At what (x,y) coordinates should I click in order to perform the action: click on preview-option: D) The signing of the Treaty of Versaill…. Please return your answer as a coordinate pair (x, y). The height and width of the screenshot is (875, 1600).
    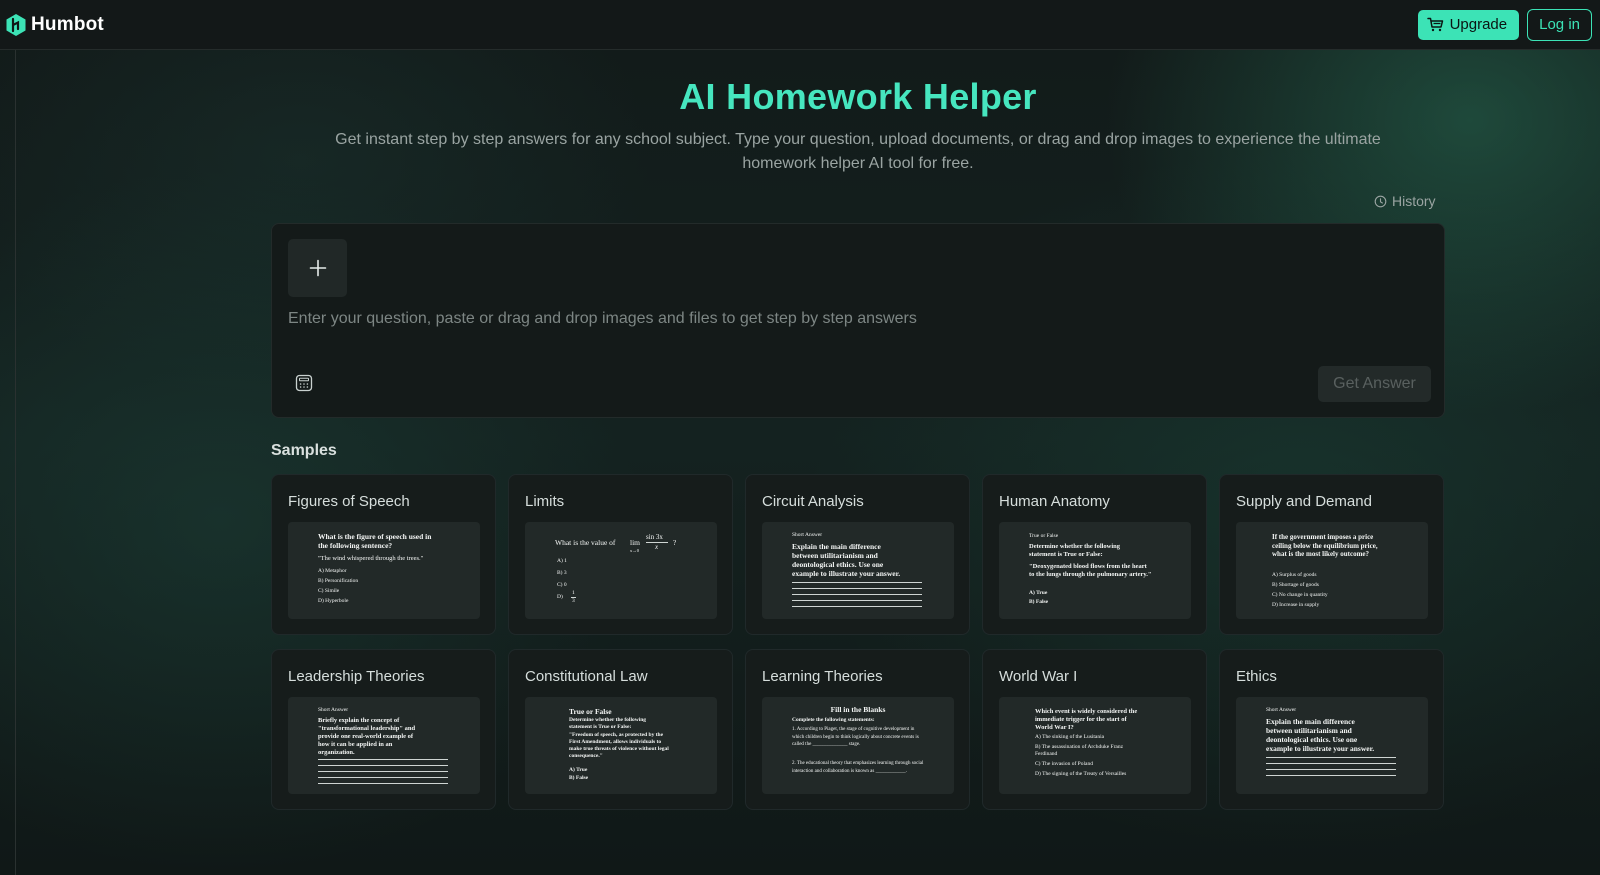
    Looking at the image, I should click on (1081, 774).